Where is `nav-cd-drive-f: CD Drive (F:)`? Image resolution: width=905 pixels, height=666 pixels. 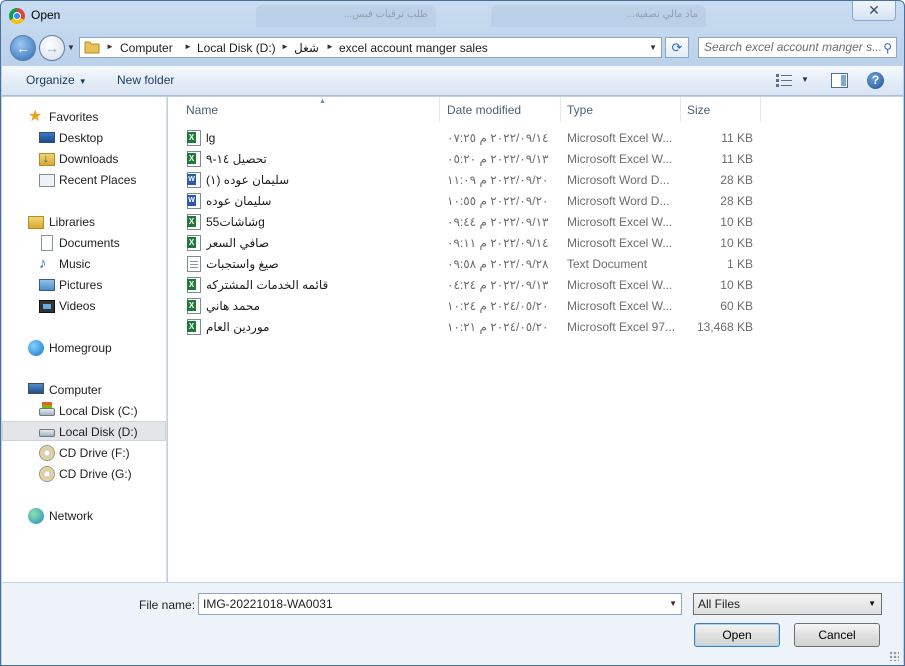 nav-cd-drive-f: CD Drive (F:) is located at coordinates (84, 453).